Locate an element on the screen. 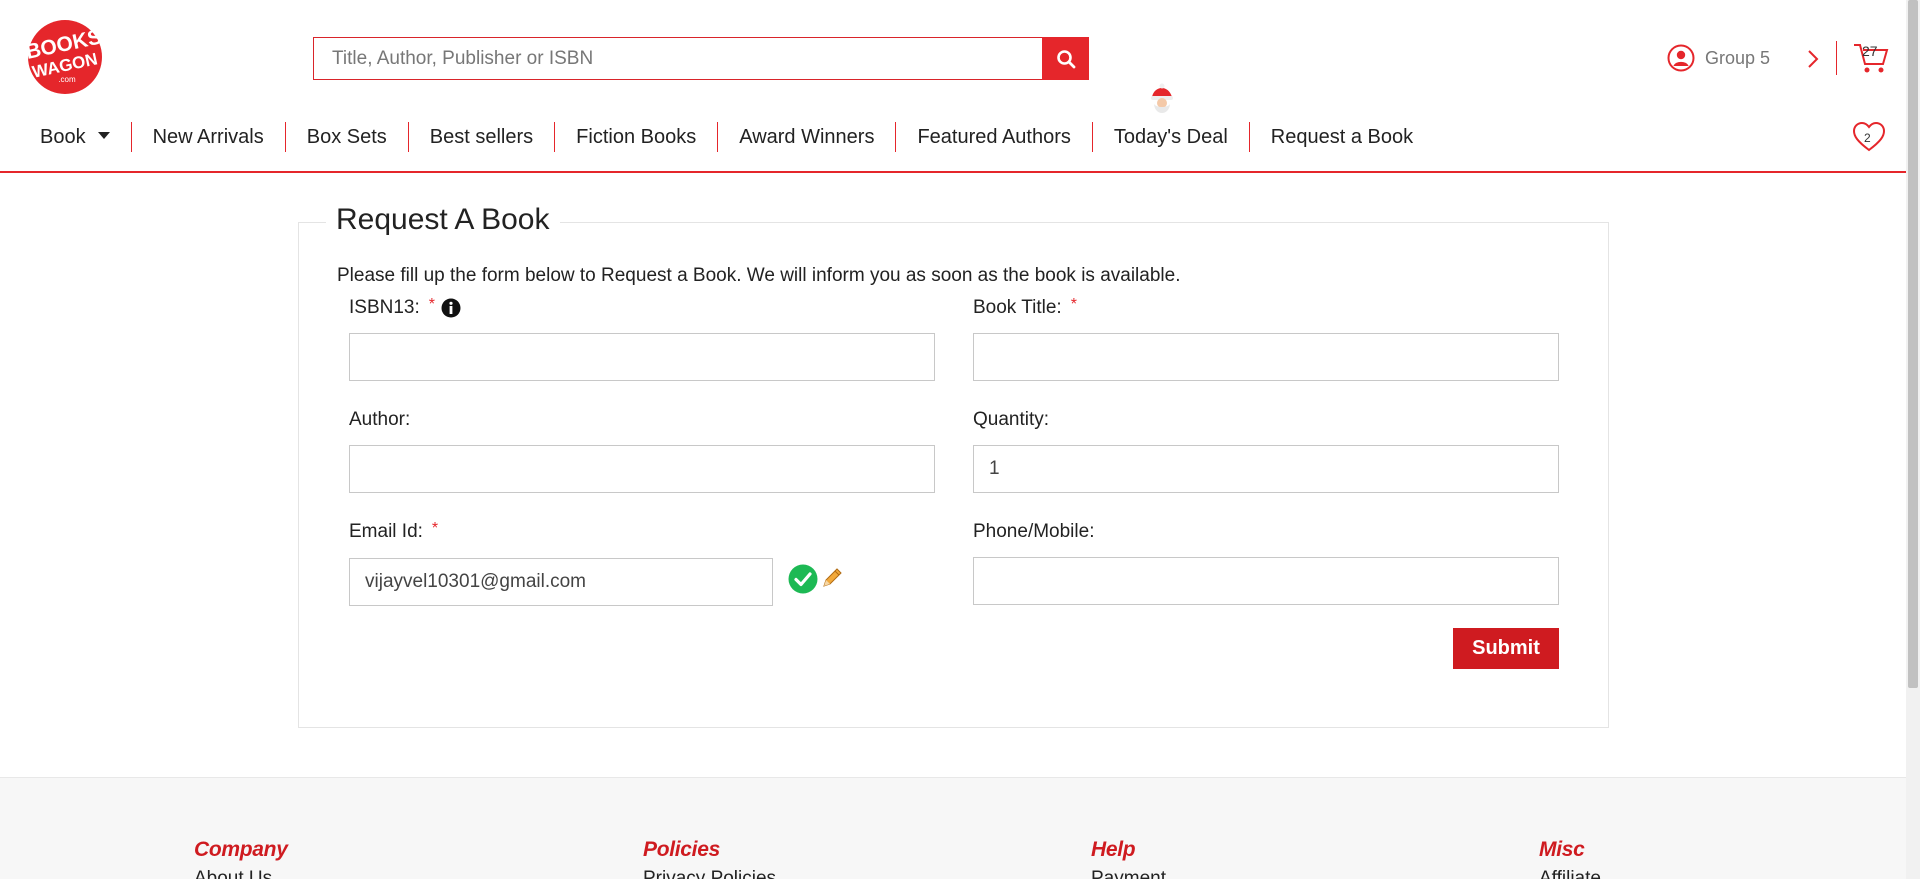 This screenshot has width=1920, height=879. footer-heading-misc: Misc is located at coordinates (1562, 849).